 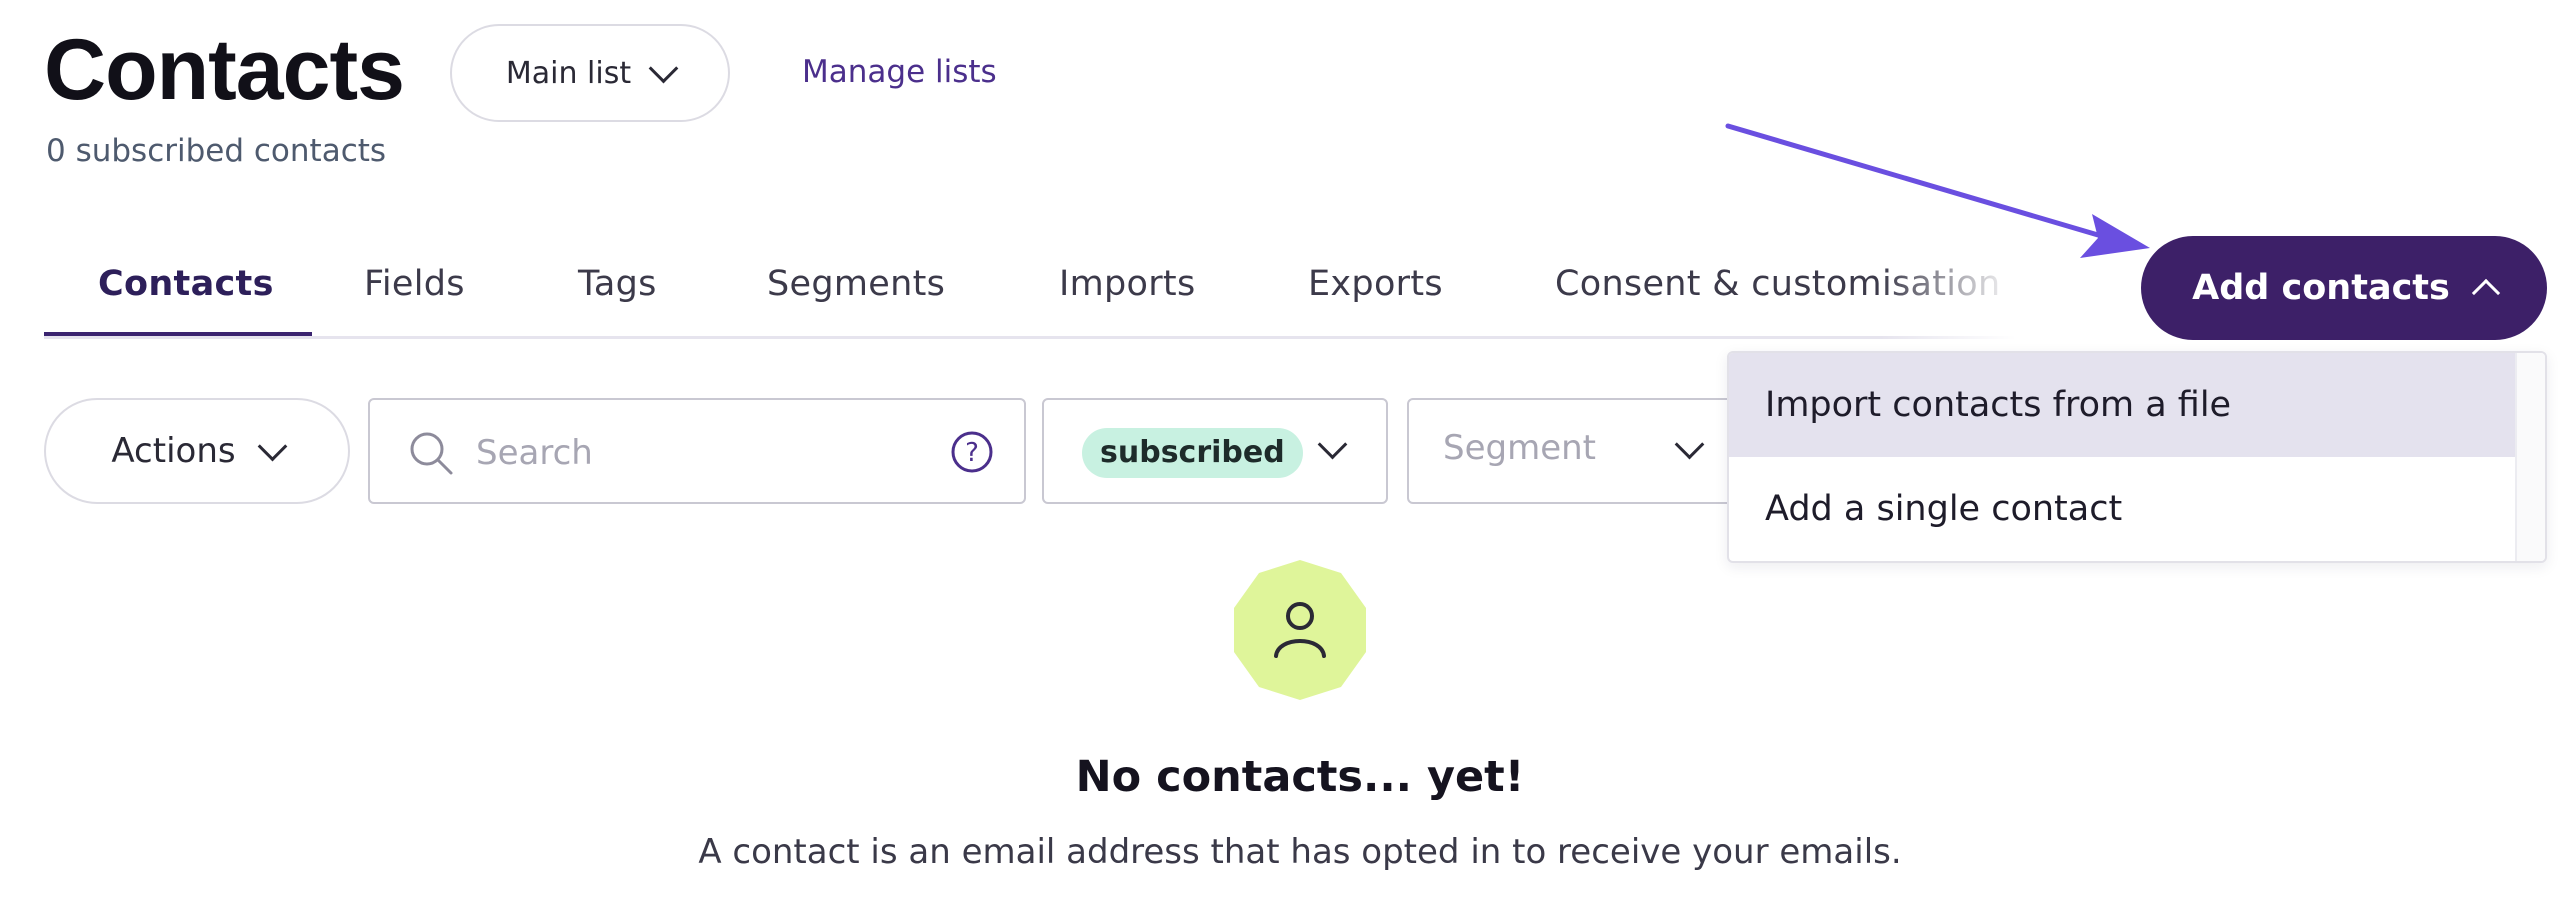 What do you see at coordinates (856, 284) in the screenshot?
I see `tab-segments: Segments` at bounding box center [856, 284].